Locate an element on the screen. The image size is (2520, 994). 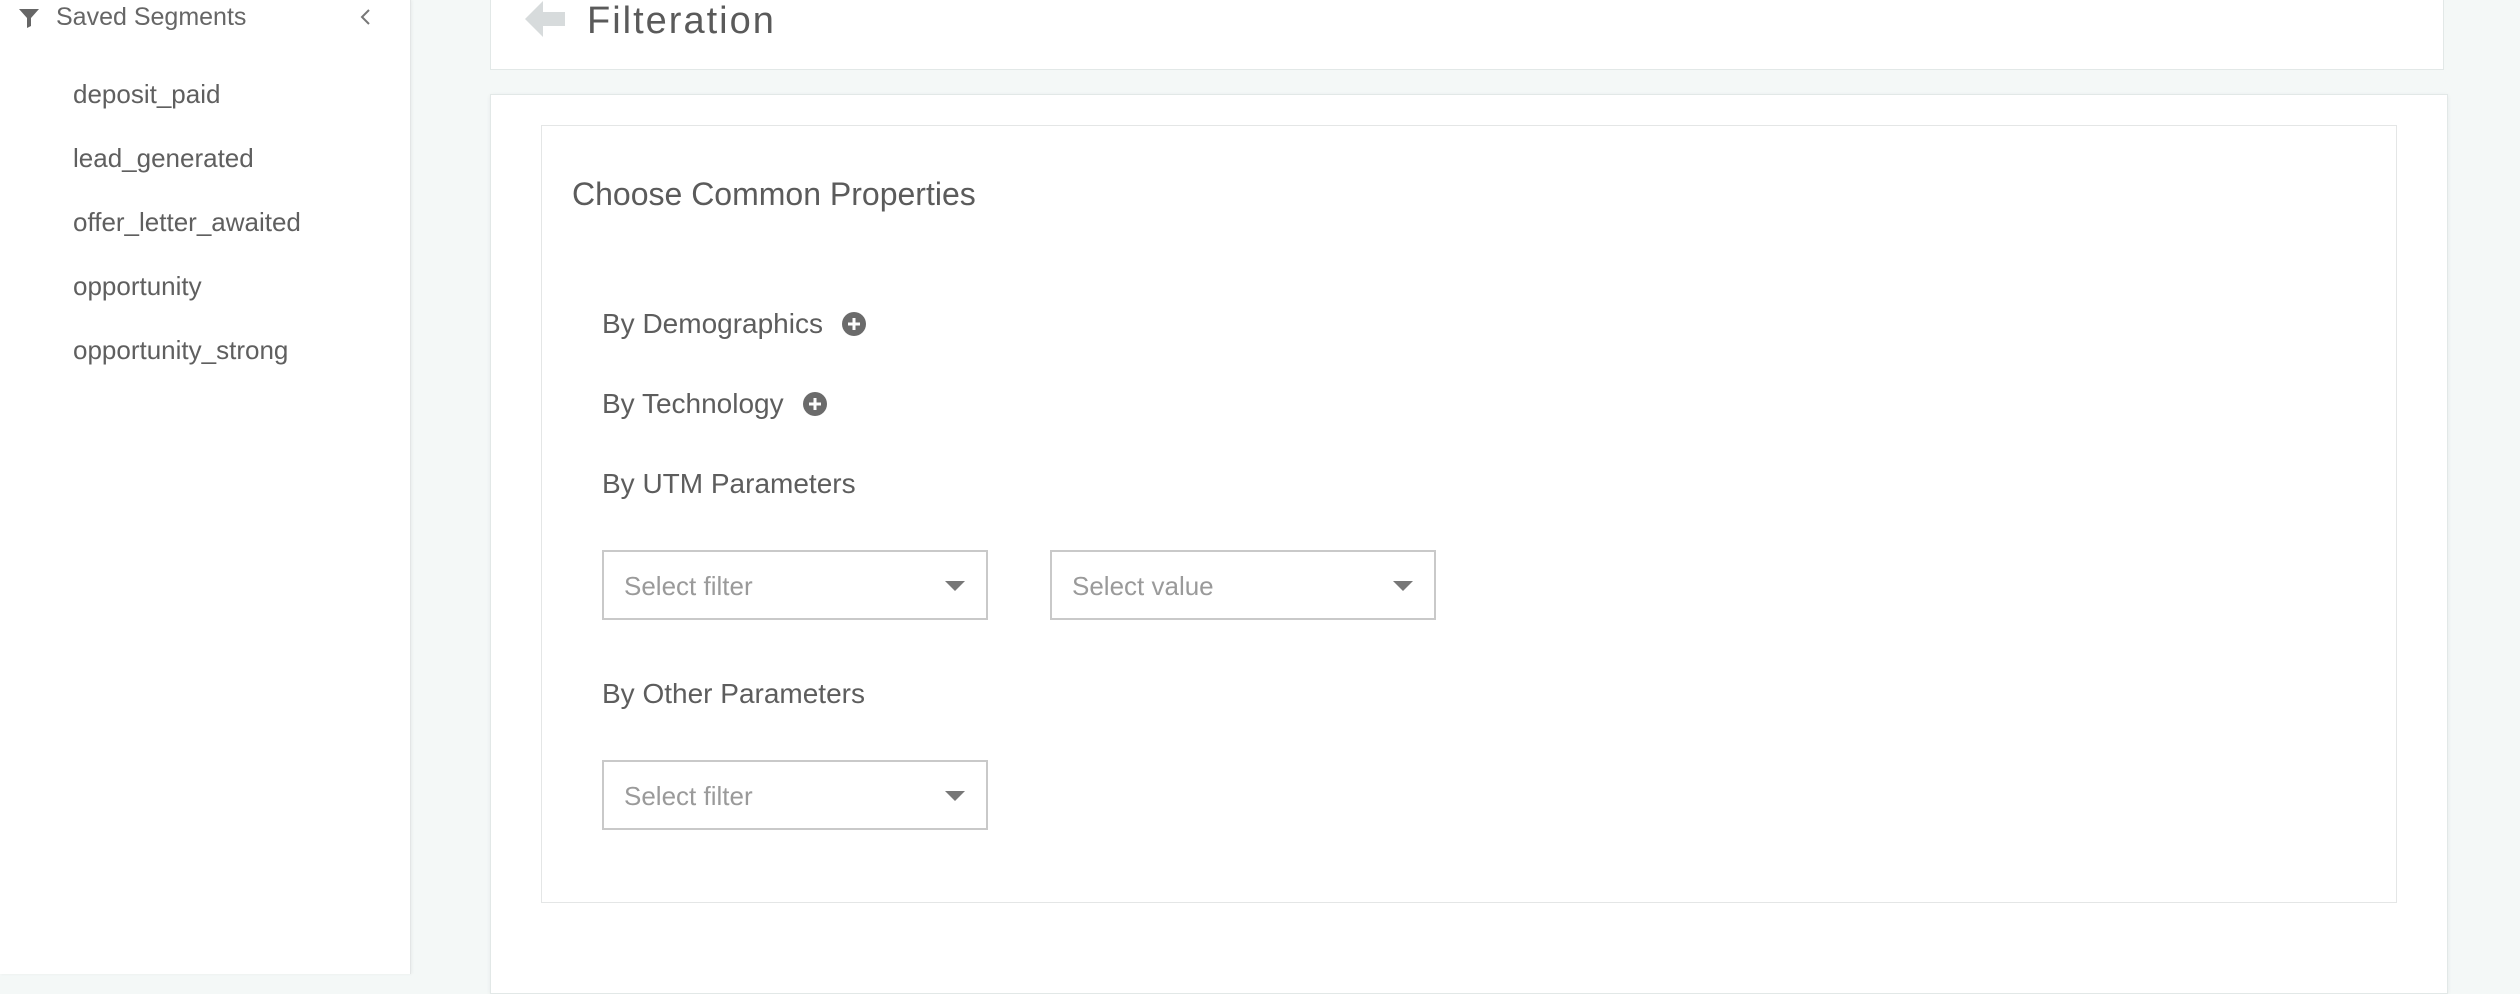
technology-group: By Technology is located at coordinates (715, 404).